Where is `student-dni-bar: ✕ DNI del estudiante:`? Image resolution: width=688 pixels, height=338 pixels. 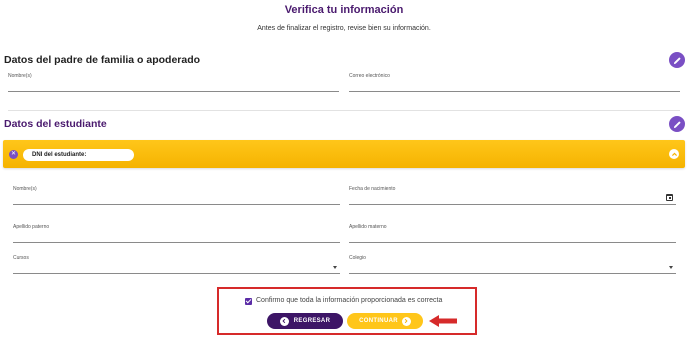 student-dni-bar: ✕ DNI del estudiante: is located at coordinates (344, 154).